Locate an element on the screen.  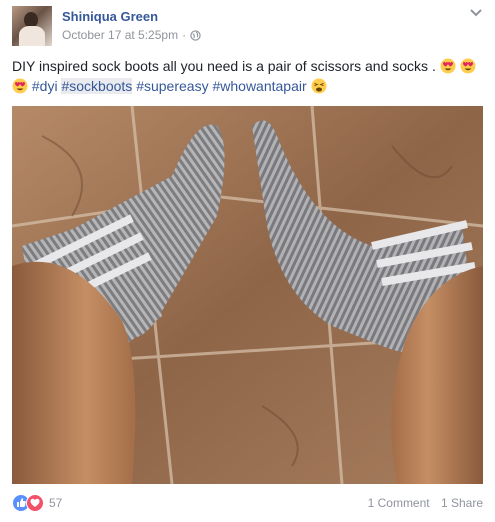
comments-count-link: 1 Comment is located at coordinates (399, 503).